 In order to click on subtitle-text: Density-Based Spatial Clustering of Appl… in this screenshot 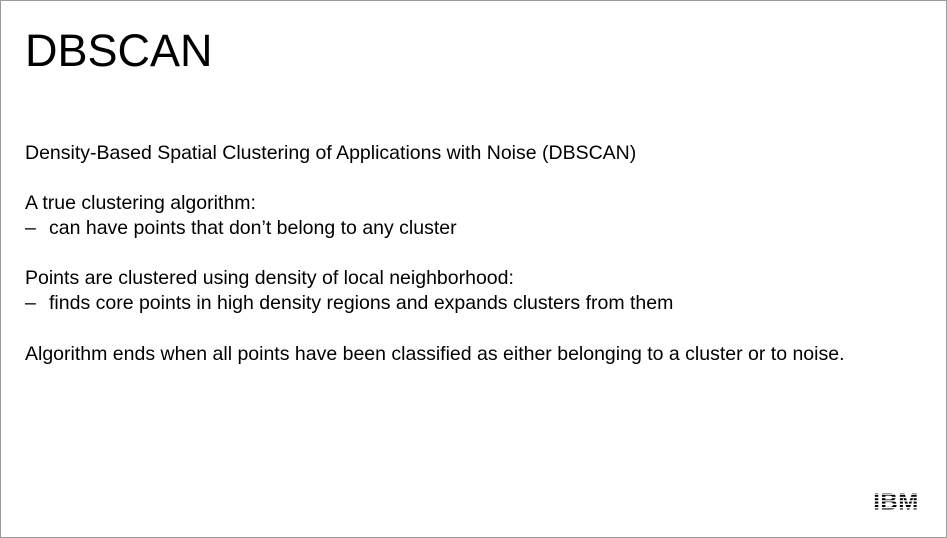, I will do `click(331, 153)`.